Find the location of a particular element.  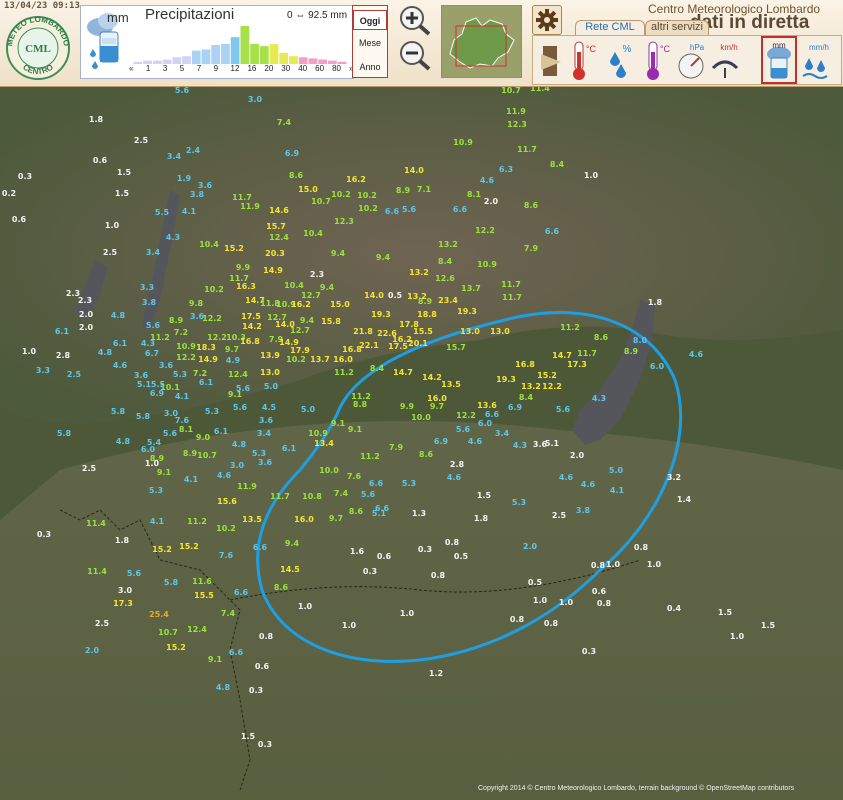

dew-point-icon: °C is located at coordinates (657, 60).